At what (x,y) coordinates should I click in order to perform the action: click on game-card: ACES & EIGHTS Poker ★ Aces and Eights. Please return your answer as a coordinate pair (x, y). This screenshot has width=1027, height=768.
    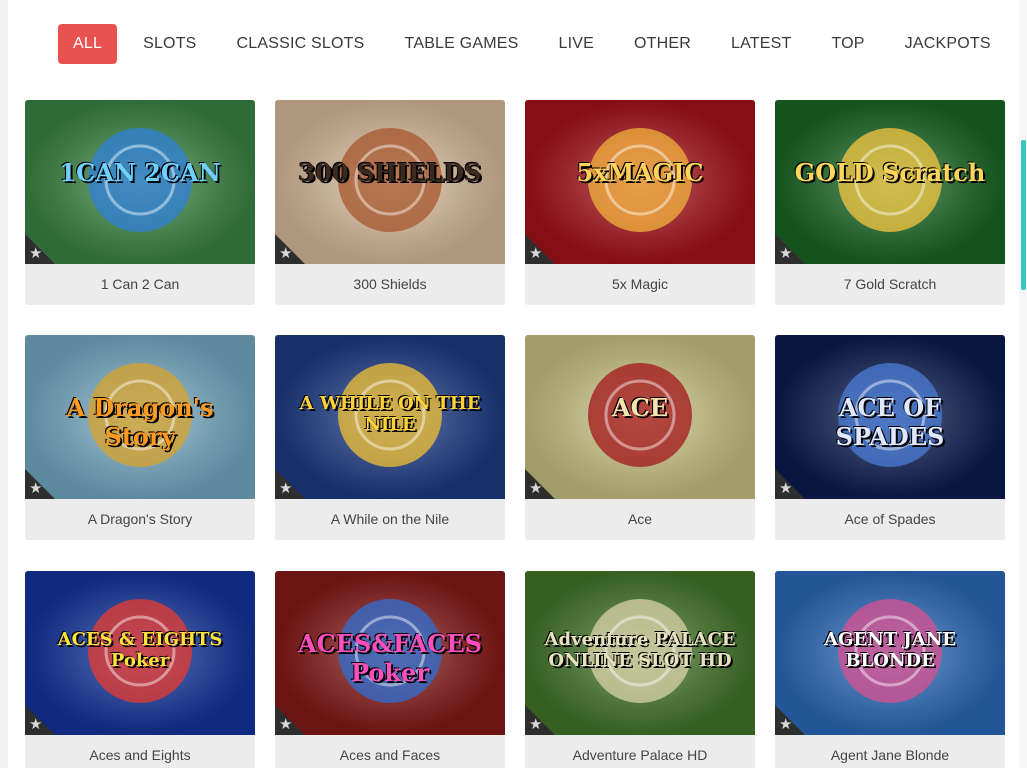
    Looking at the image, I should click on (140, 669).